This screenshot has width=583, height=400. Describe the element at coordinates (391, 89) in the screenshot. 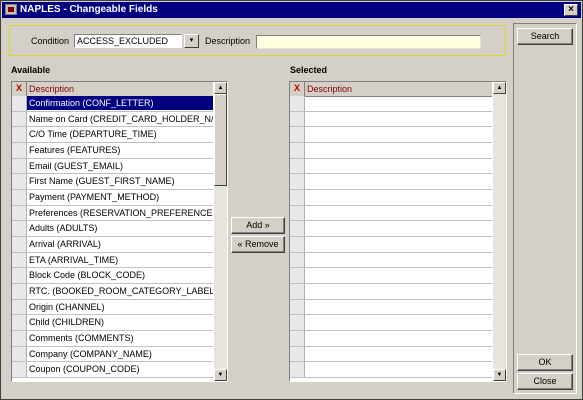

I see `selected-header: X Description` at that location.